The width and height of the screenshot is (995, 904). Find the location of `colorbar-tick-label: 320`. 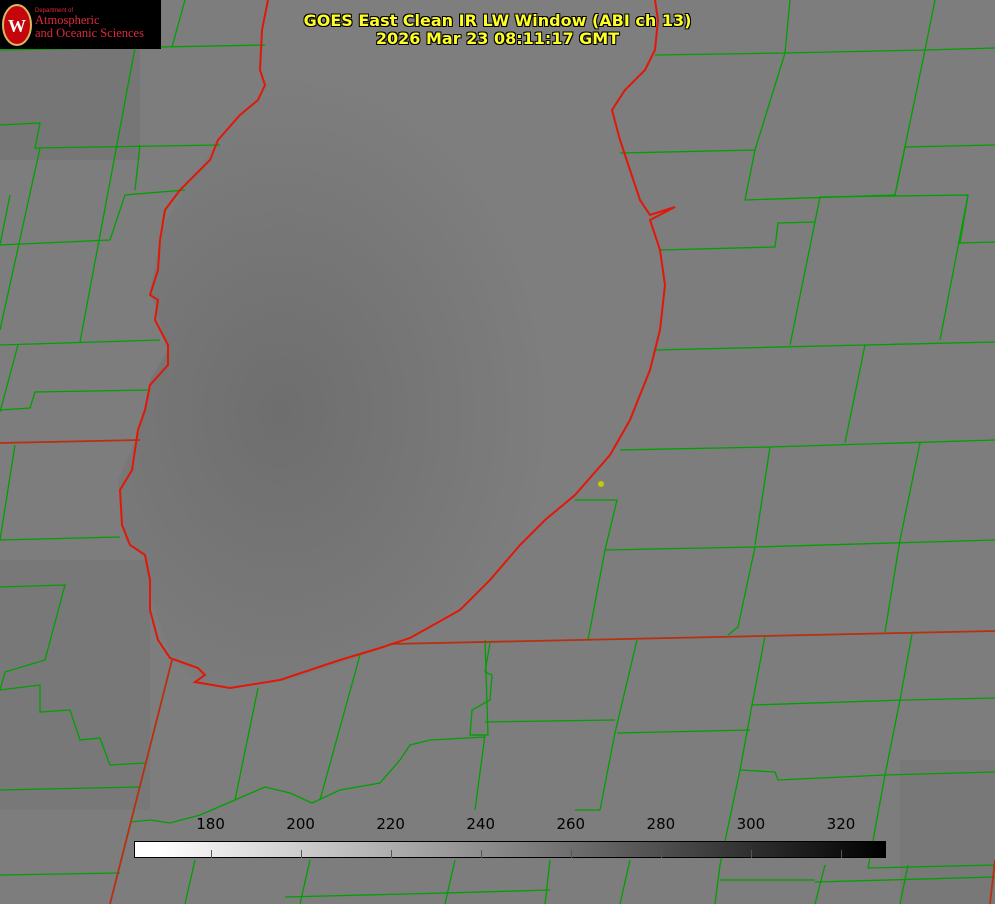

colorbar-tick-label: 320 is located at coordinates (841, 824).